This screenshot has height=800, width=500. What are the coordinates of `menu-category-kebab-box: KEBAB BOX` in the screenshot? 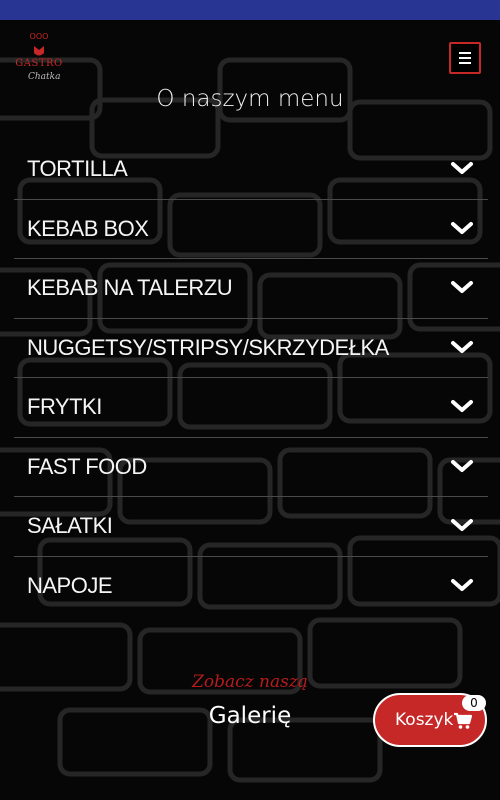 It's located at (251, 229).